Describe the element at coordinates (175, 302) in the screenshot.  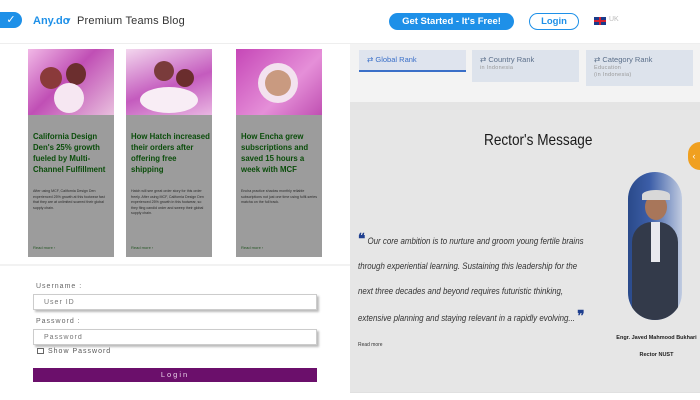
I see `username-input` at that location.